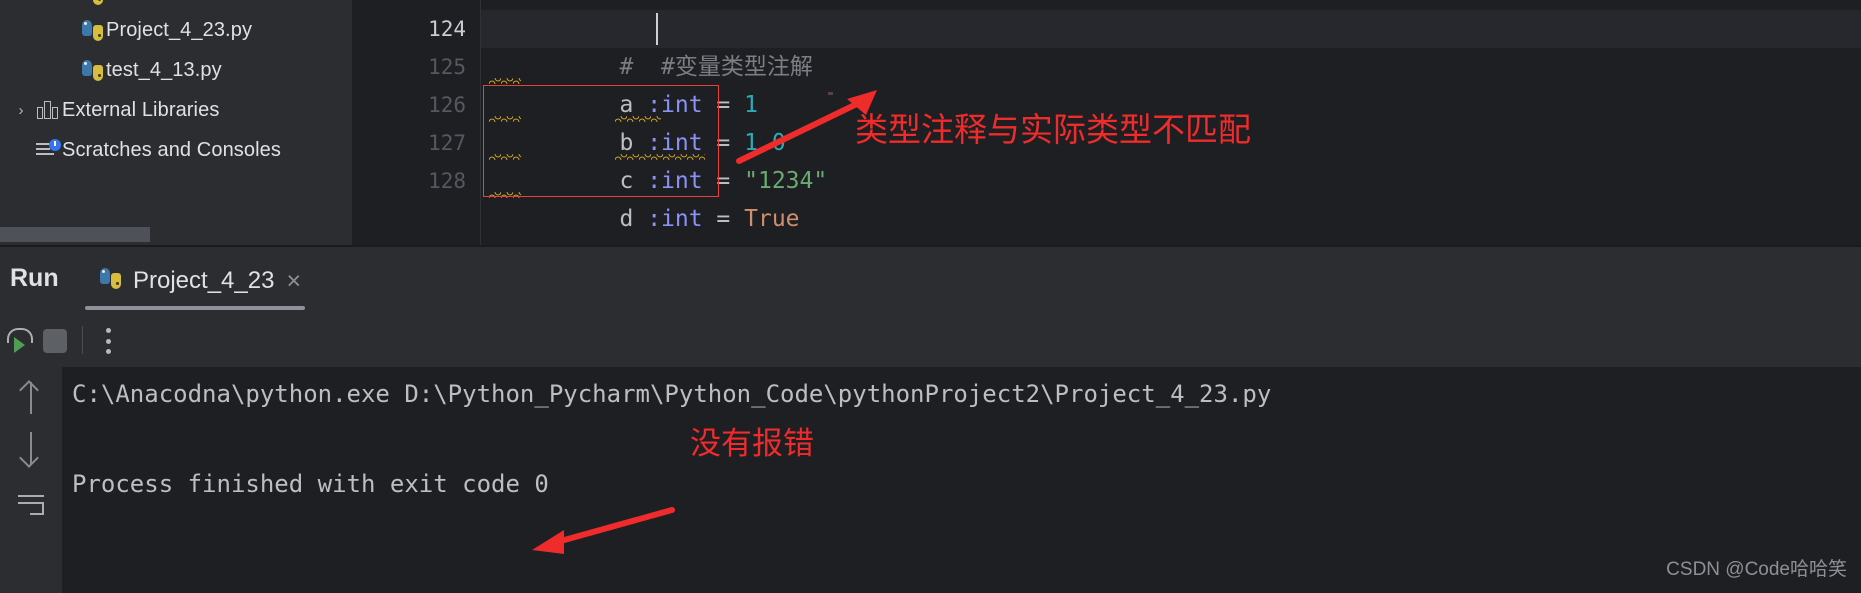 This screenshot has width=1861, height=593. Describe the element at coordinates (447, 105) in the screenshot. I see `line-number: 126` at that location.